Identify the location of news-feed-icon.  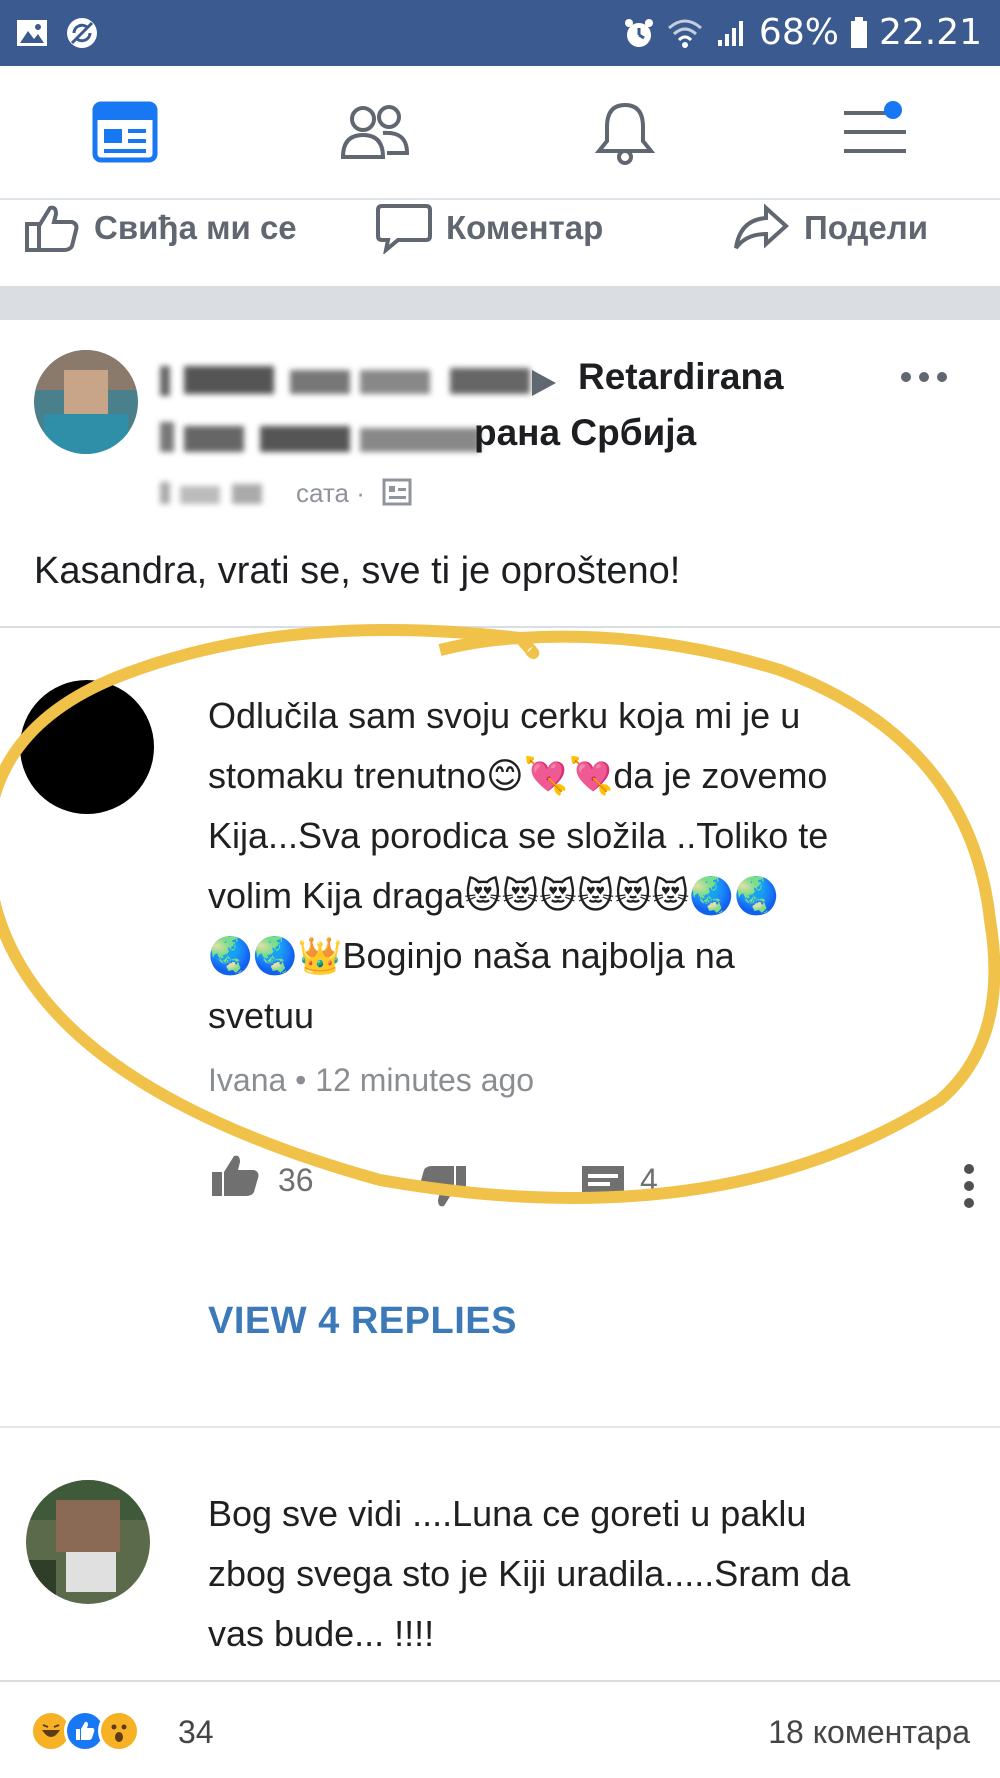
(125, 132).